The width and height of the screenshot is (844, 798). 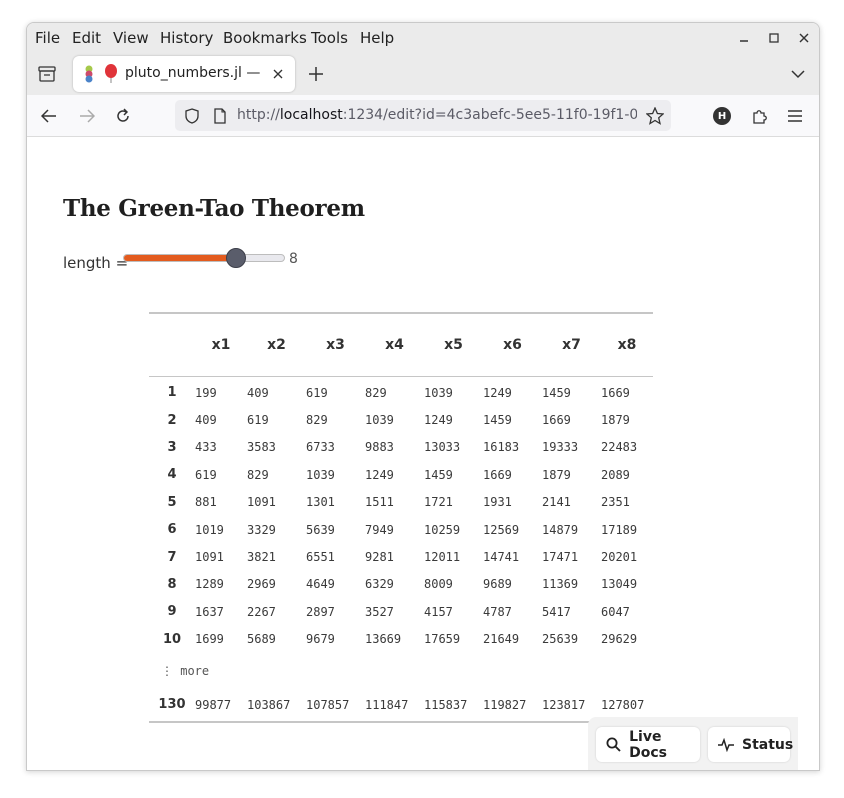 What do you see at coordinates (615, 611) in the screenshot?
I see `table-cell: 6047` at bounding box center [615, 611].